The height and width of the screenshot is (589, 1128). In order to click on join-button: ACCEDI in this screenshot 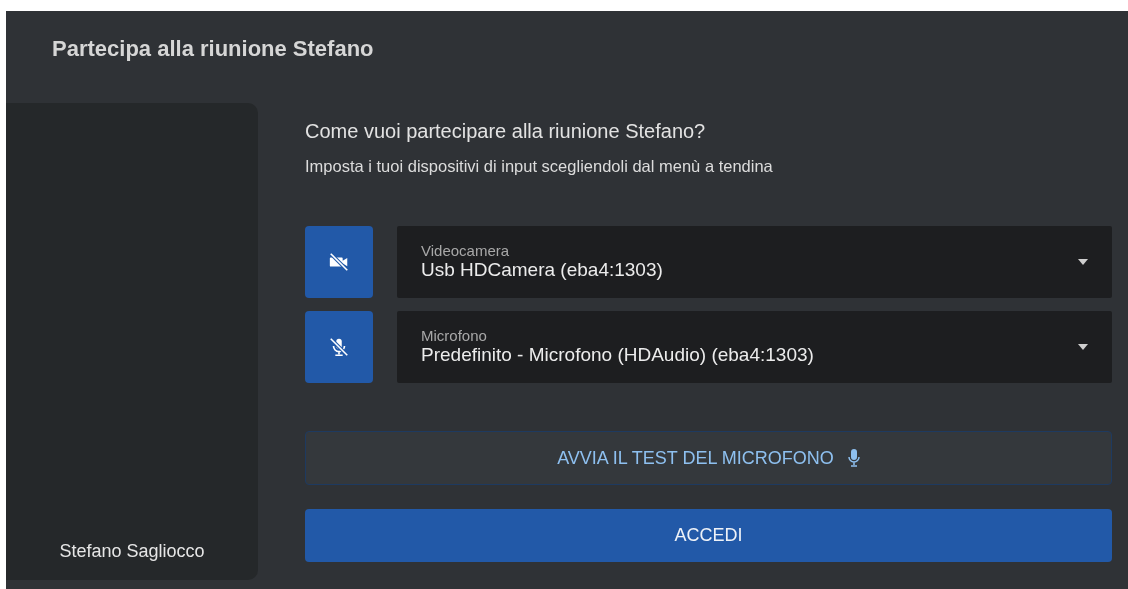, I will do `click(708, 535)`.